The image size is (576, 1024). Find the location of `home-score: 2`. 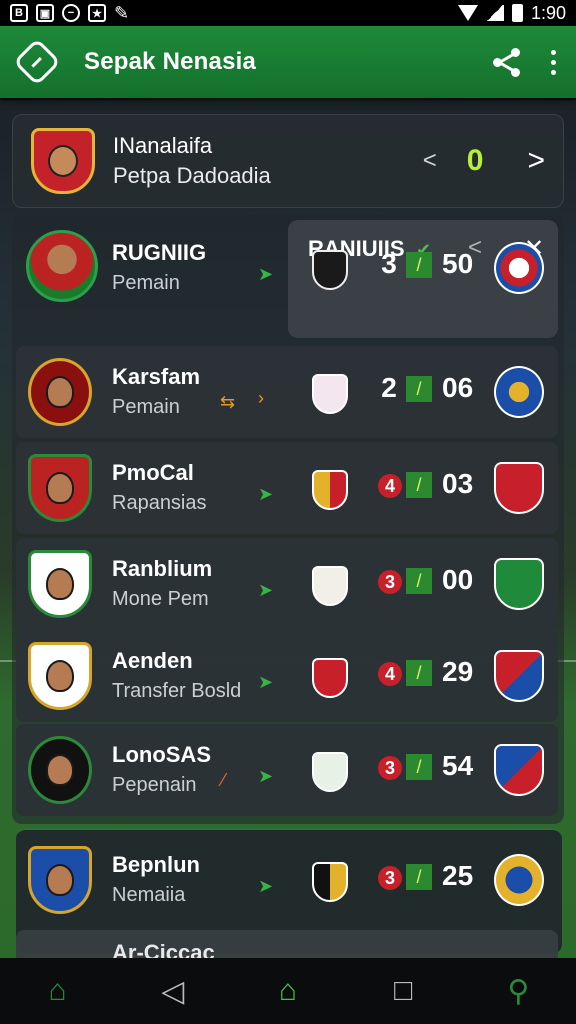

home-score: 2 is located at coordinates (389, 387).